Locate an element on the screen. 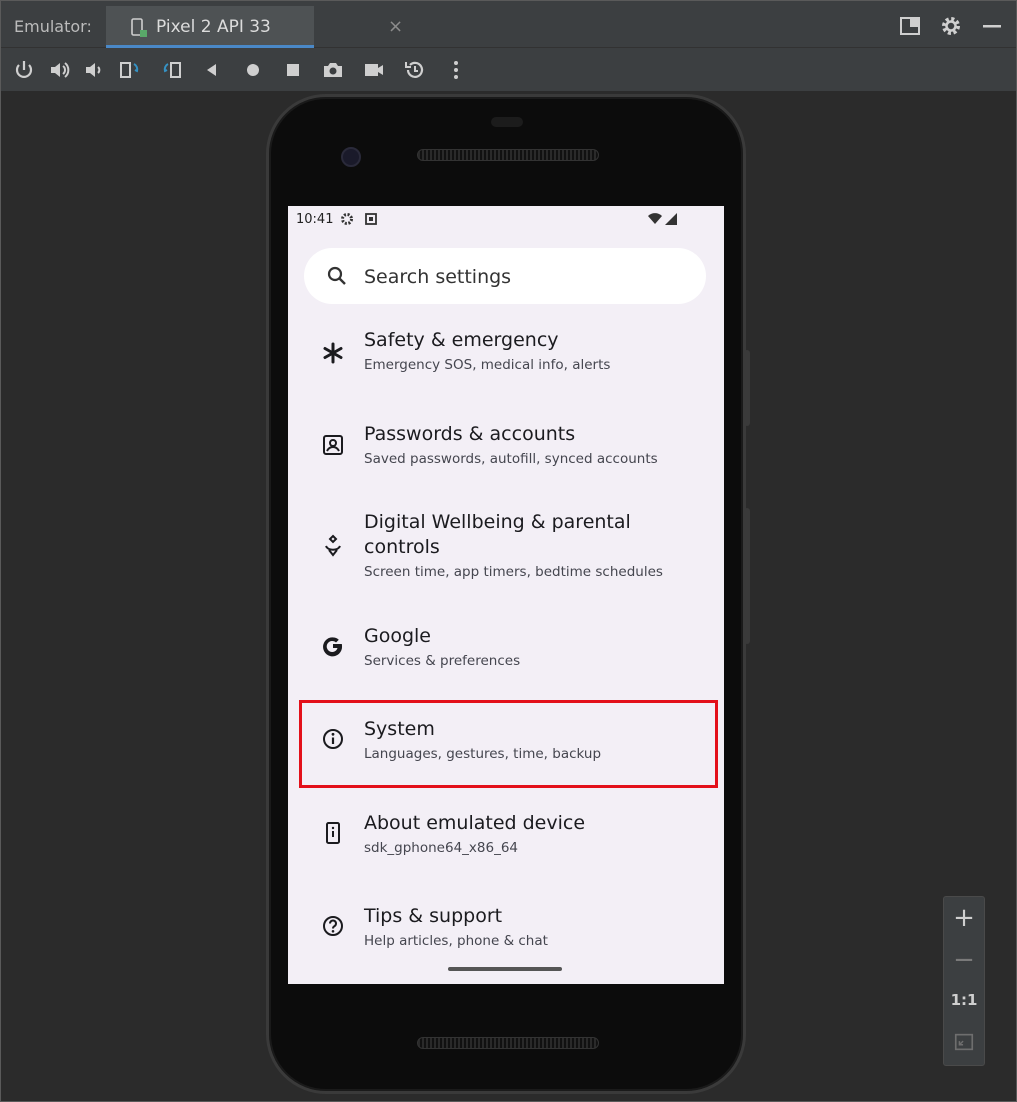 This screenshot has width=1017, height=1102. settings-item-subtitle: Emergency SOS, medical info, alerts is located at coordinates (487, 365).